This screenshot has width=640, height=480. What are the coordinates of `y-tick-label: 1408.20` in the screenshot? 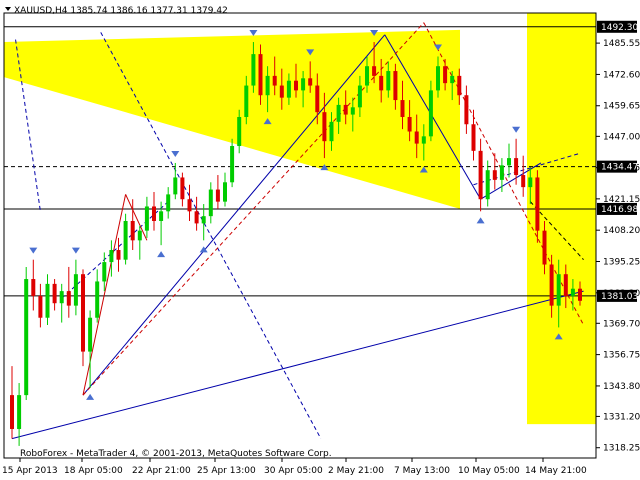 It's located at (621, 231).